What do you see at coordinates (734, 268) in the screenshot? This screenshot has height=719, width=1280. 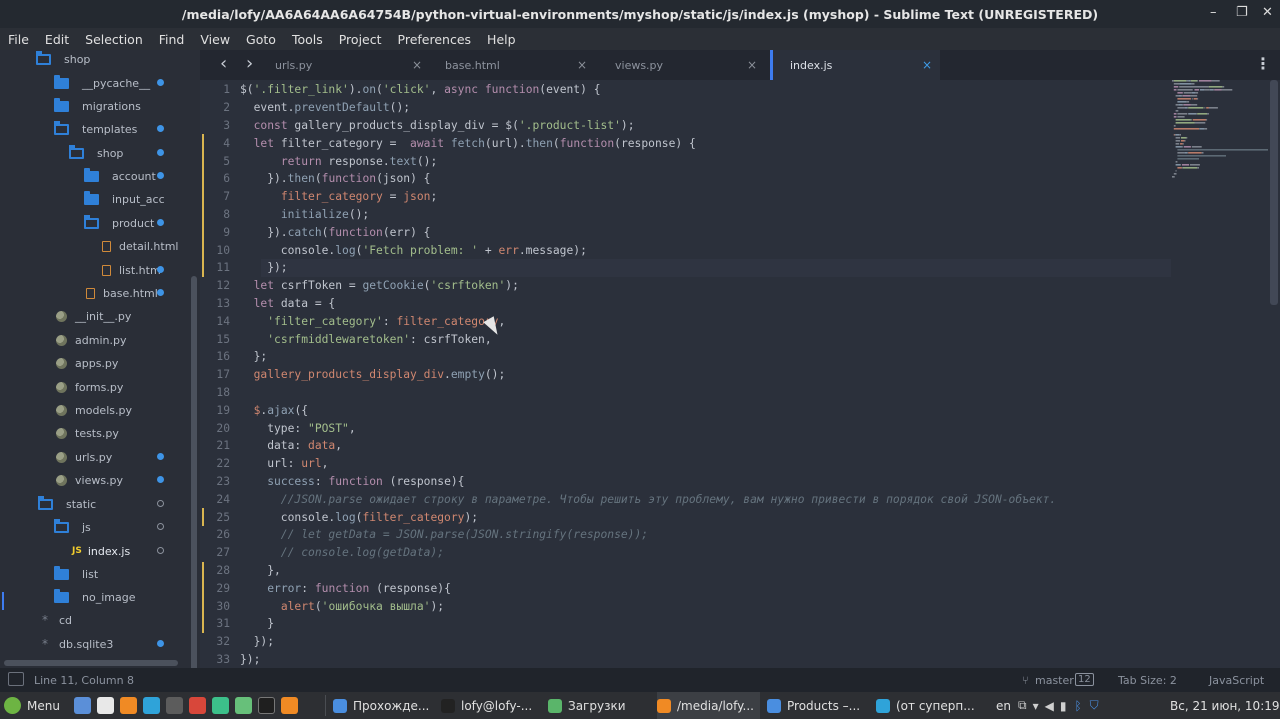 I see `code-line: 11 });` at bounding box center [734, 268].